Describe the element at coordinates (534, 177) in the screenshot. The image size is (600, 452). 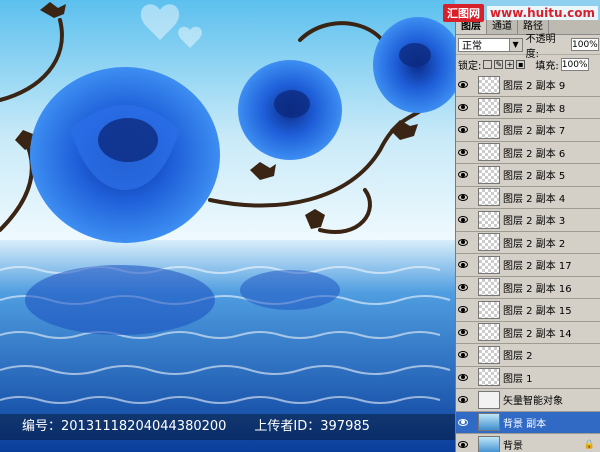
I see `layer-name: 图层 2 副本 5` at that location.